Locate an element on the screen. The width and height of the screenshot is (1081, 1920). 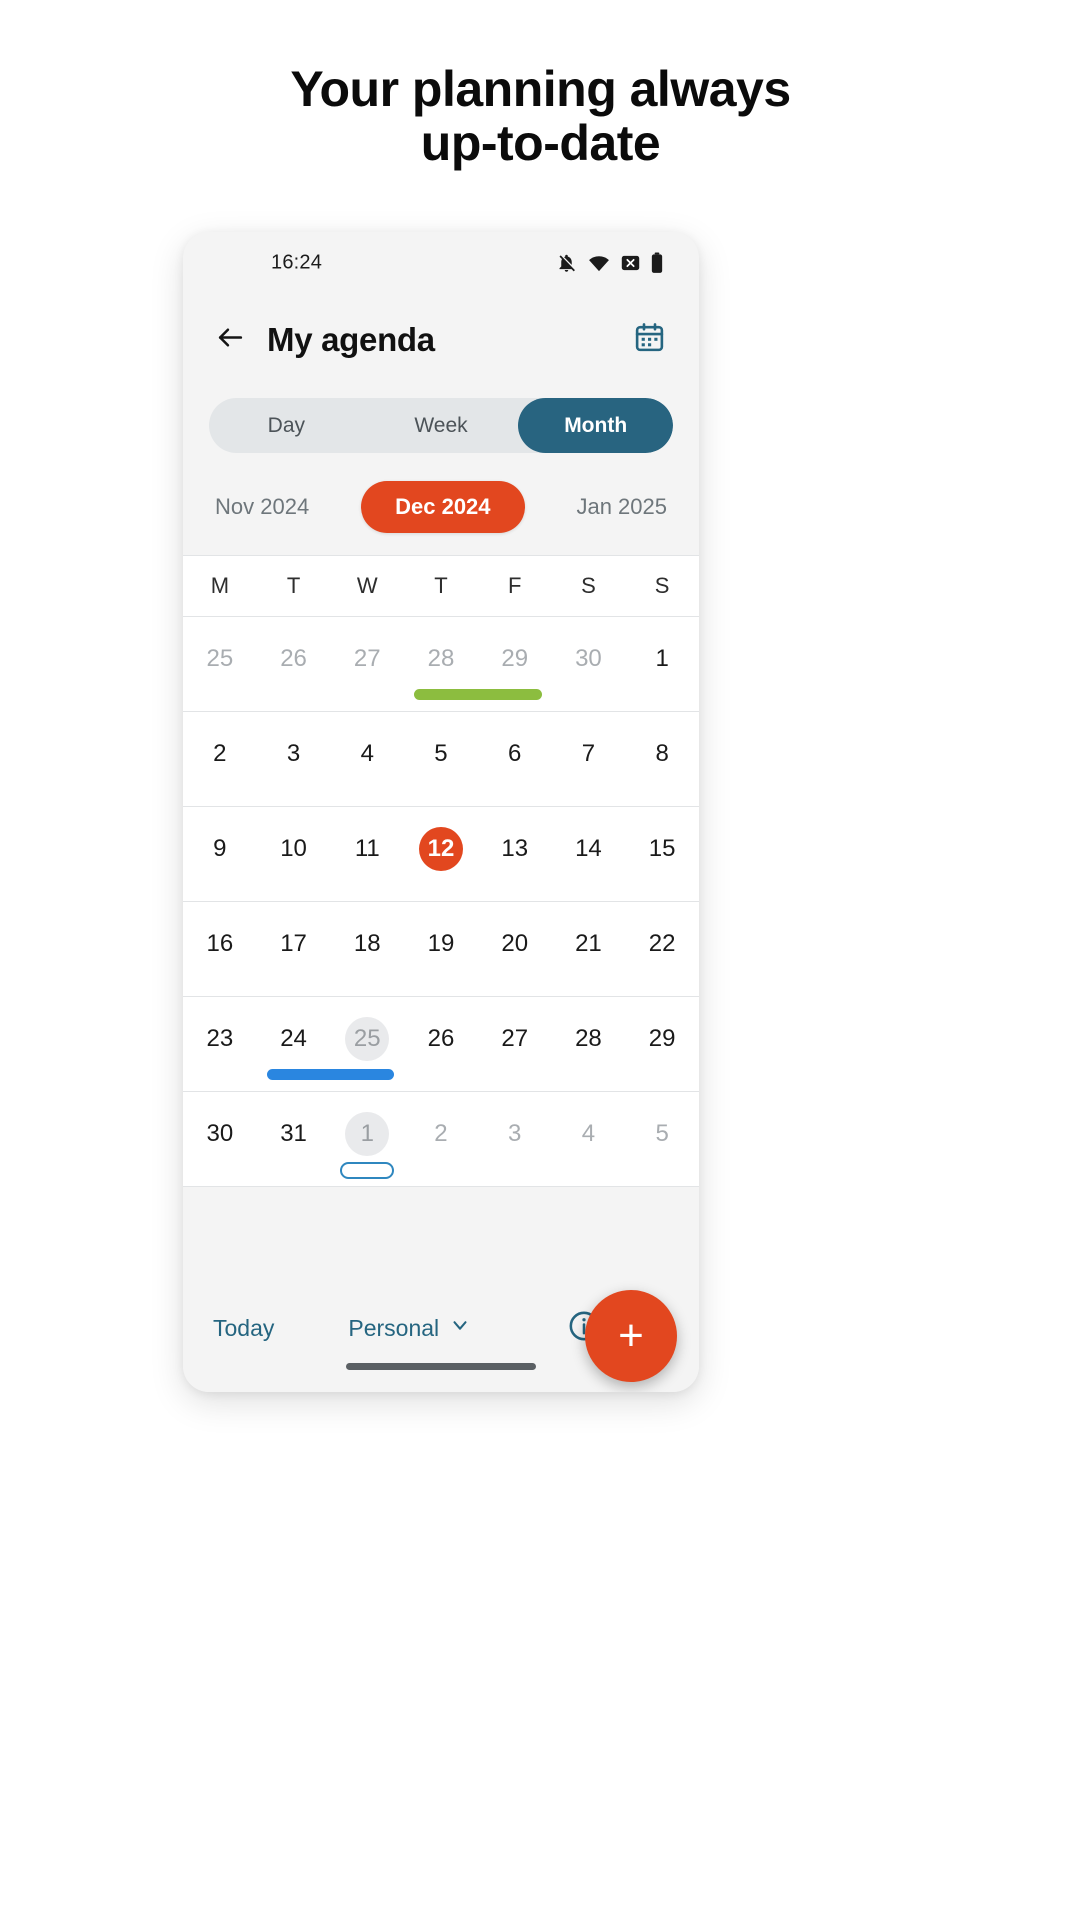
calendar-day-number: 30 is located at coordinates (588, 658).